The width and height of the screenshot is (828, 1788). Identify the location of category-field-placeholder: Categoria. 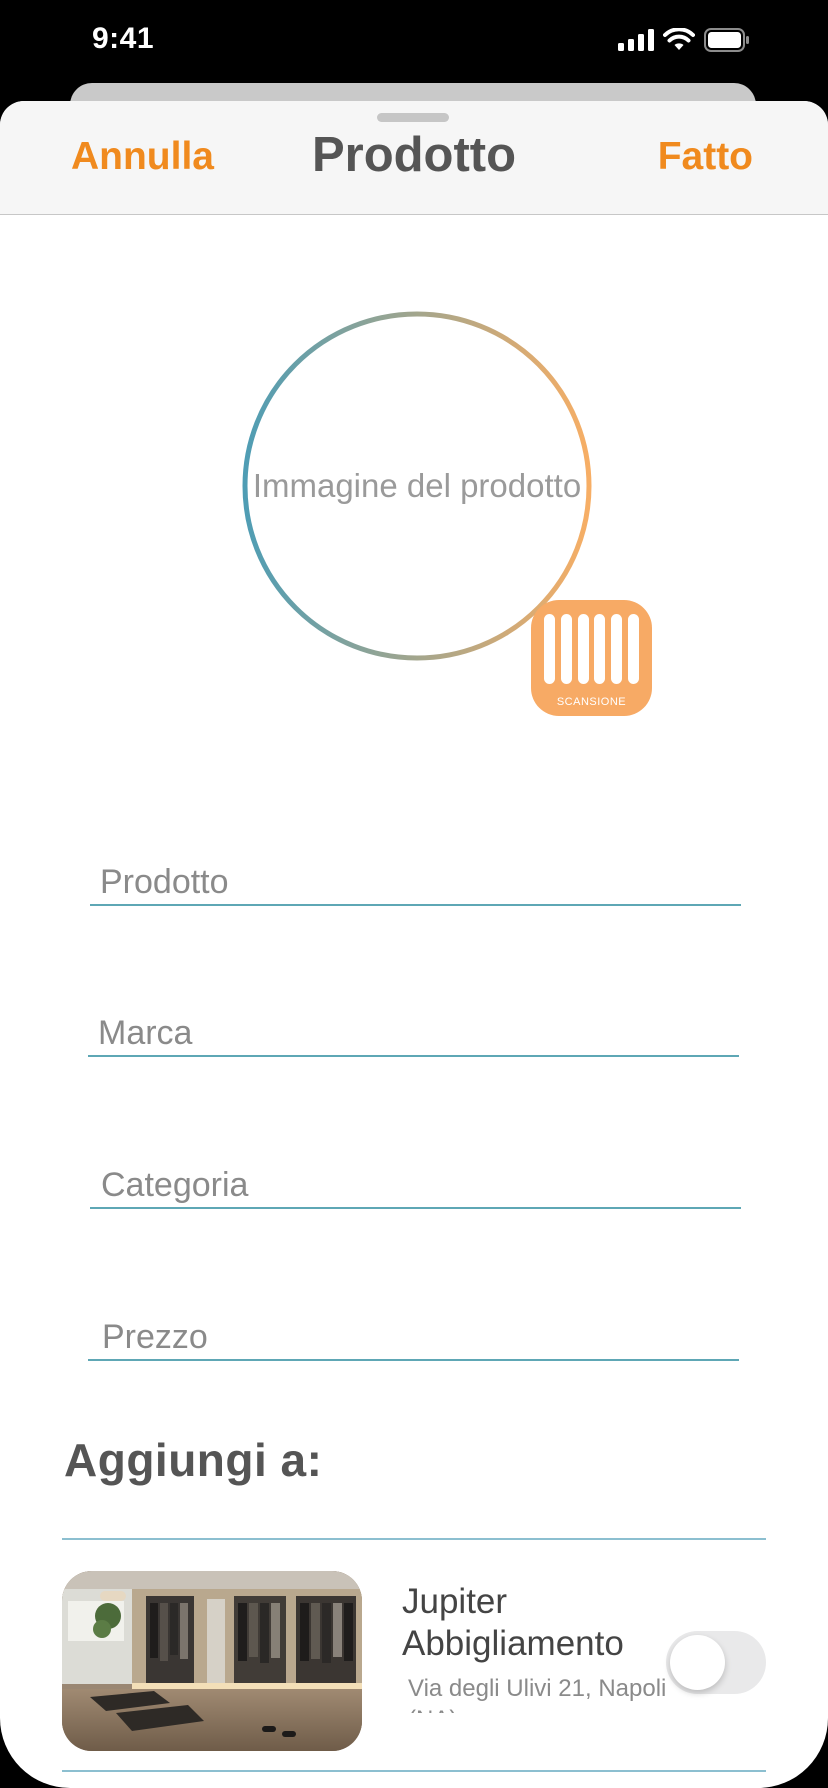
(175, 1185).